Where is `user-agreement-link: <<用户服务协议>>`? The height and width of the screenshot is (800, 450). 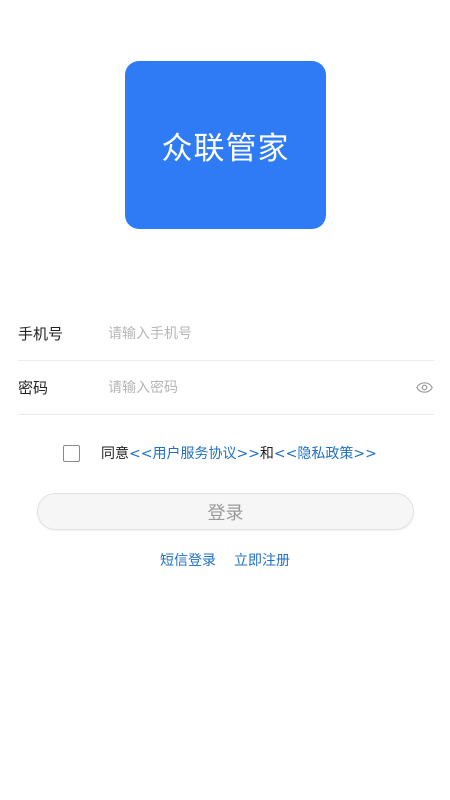 user-agreement-link: <<用户服务协议>> is located at coordinates (194, 453).